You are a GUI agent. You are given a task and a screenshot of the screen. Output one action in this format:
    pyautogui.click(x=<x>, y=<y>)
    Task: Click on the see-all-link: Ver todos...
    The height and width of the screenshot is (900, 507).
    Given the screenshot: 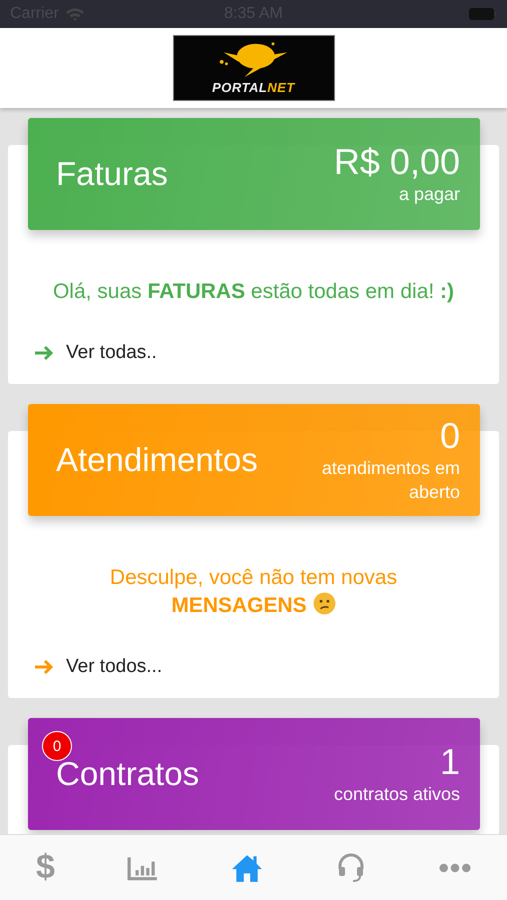 What is the action you would take?
    pyautogui.click(x=98, y=667)
    